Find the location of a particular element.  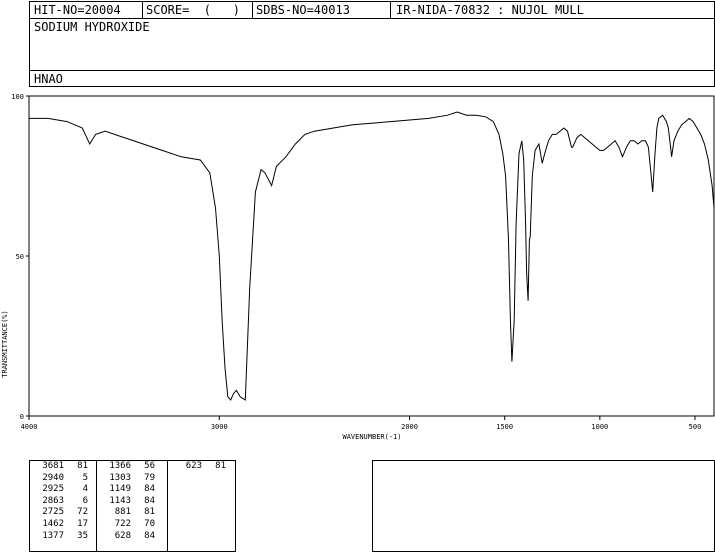

x-tick-label: 1500 is located at coordinates (504, 427).